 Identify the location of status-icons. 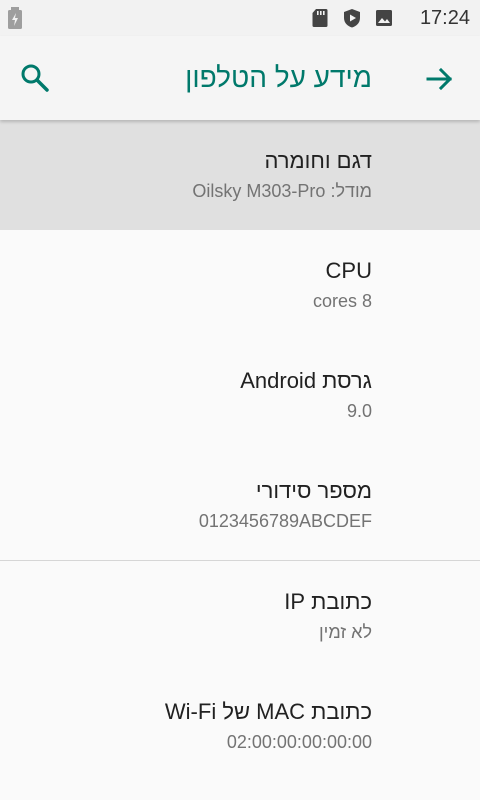
(352, 18).